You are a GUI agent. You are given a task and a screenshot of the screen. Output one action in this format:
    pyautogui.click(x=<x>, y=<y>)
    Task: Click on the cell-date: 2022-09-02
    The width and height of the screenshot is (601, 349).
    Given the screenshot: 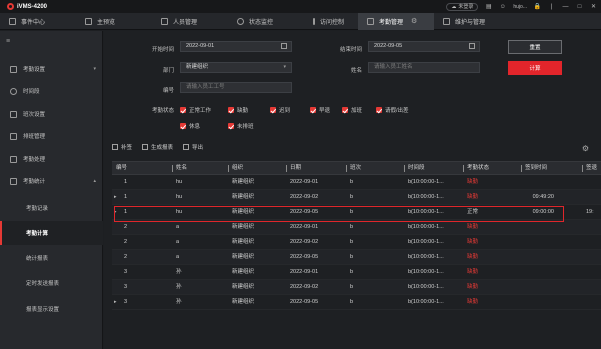 What is the action you would take?
    pyautogui.click(x=304, y=287)
    